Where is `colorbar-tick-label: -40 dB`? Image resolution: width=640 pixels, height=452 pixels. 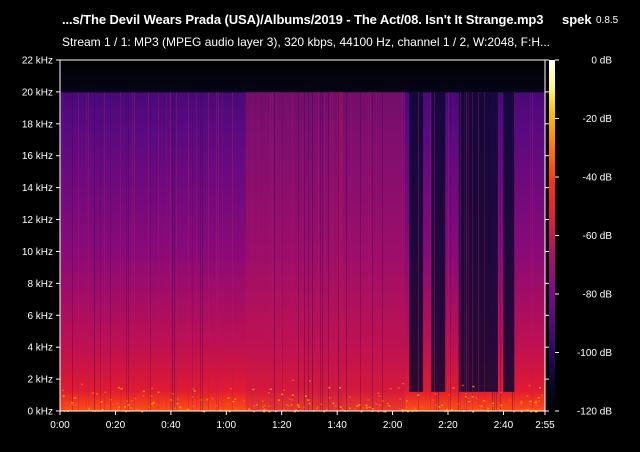 colorbar-tick-label: -40 dB is located at coordinates (598, 178).